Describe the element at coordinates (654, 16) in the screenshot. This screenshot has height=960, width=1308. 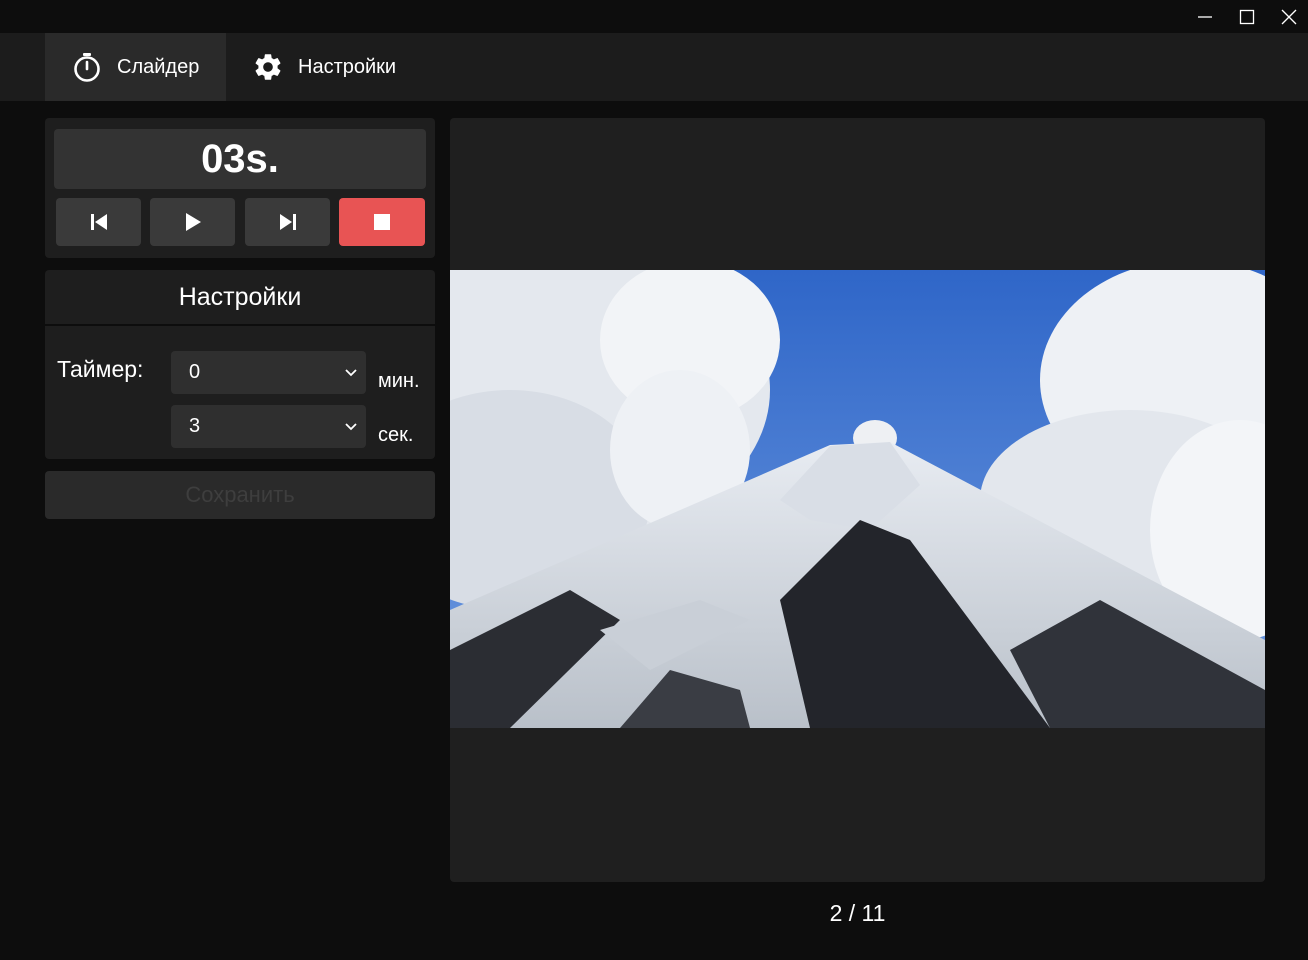
I see `title-bar` at that location.